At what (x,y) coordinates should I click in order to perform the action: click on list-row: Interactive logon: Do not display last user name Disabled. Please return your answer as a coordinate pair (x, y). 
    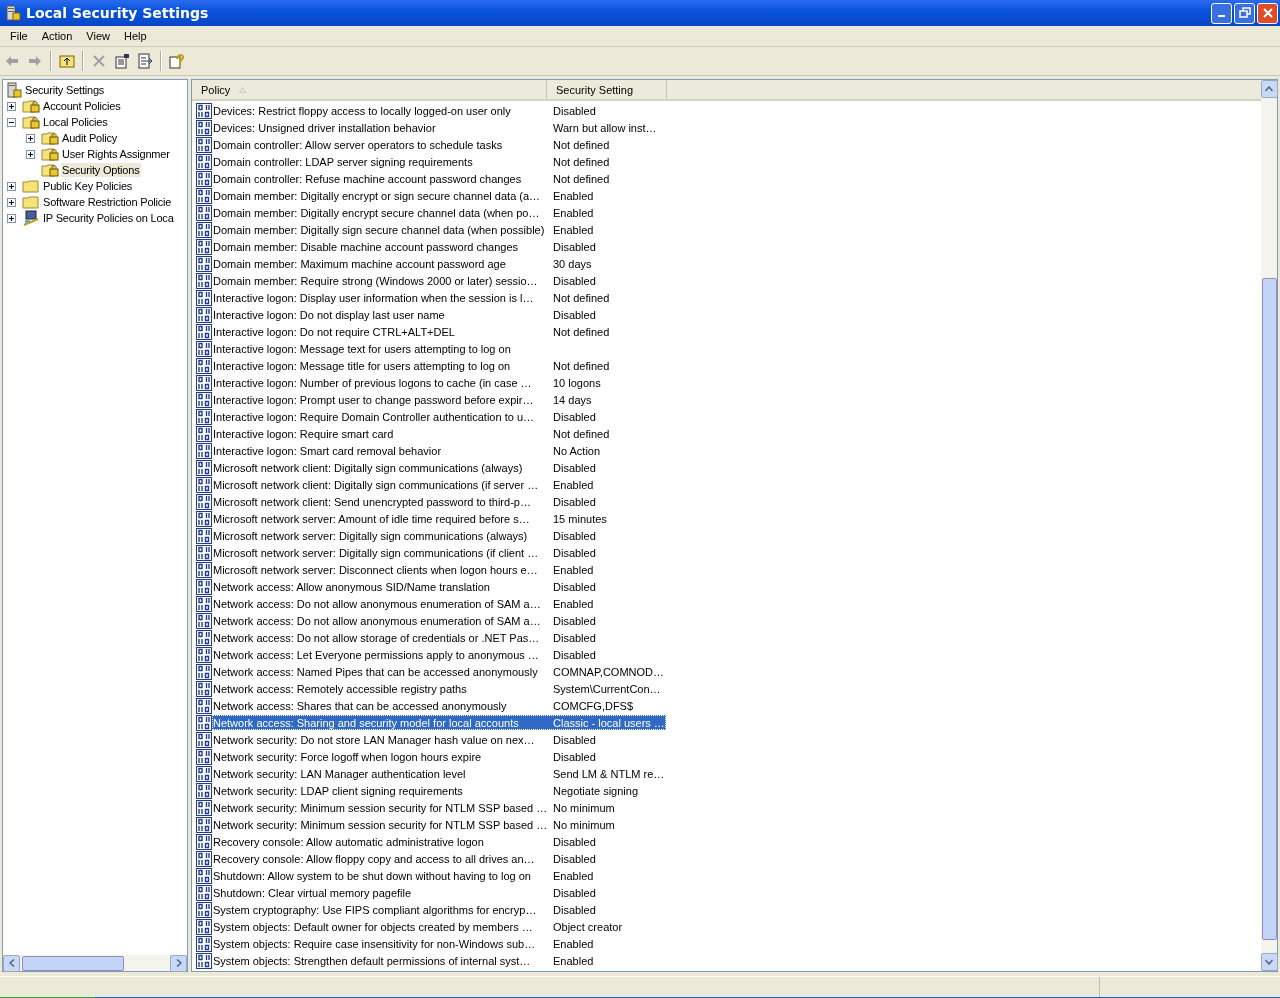
    Looking at the image, I should click on (439, 314).